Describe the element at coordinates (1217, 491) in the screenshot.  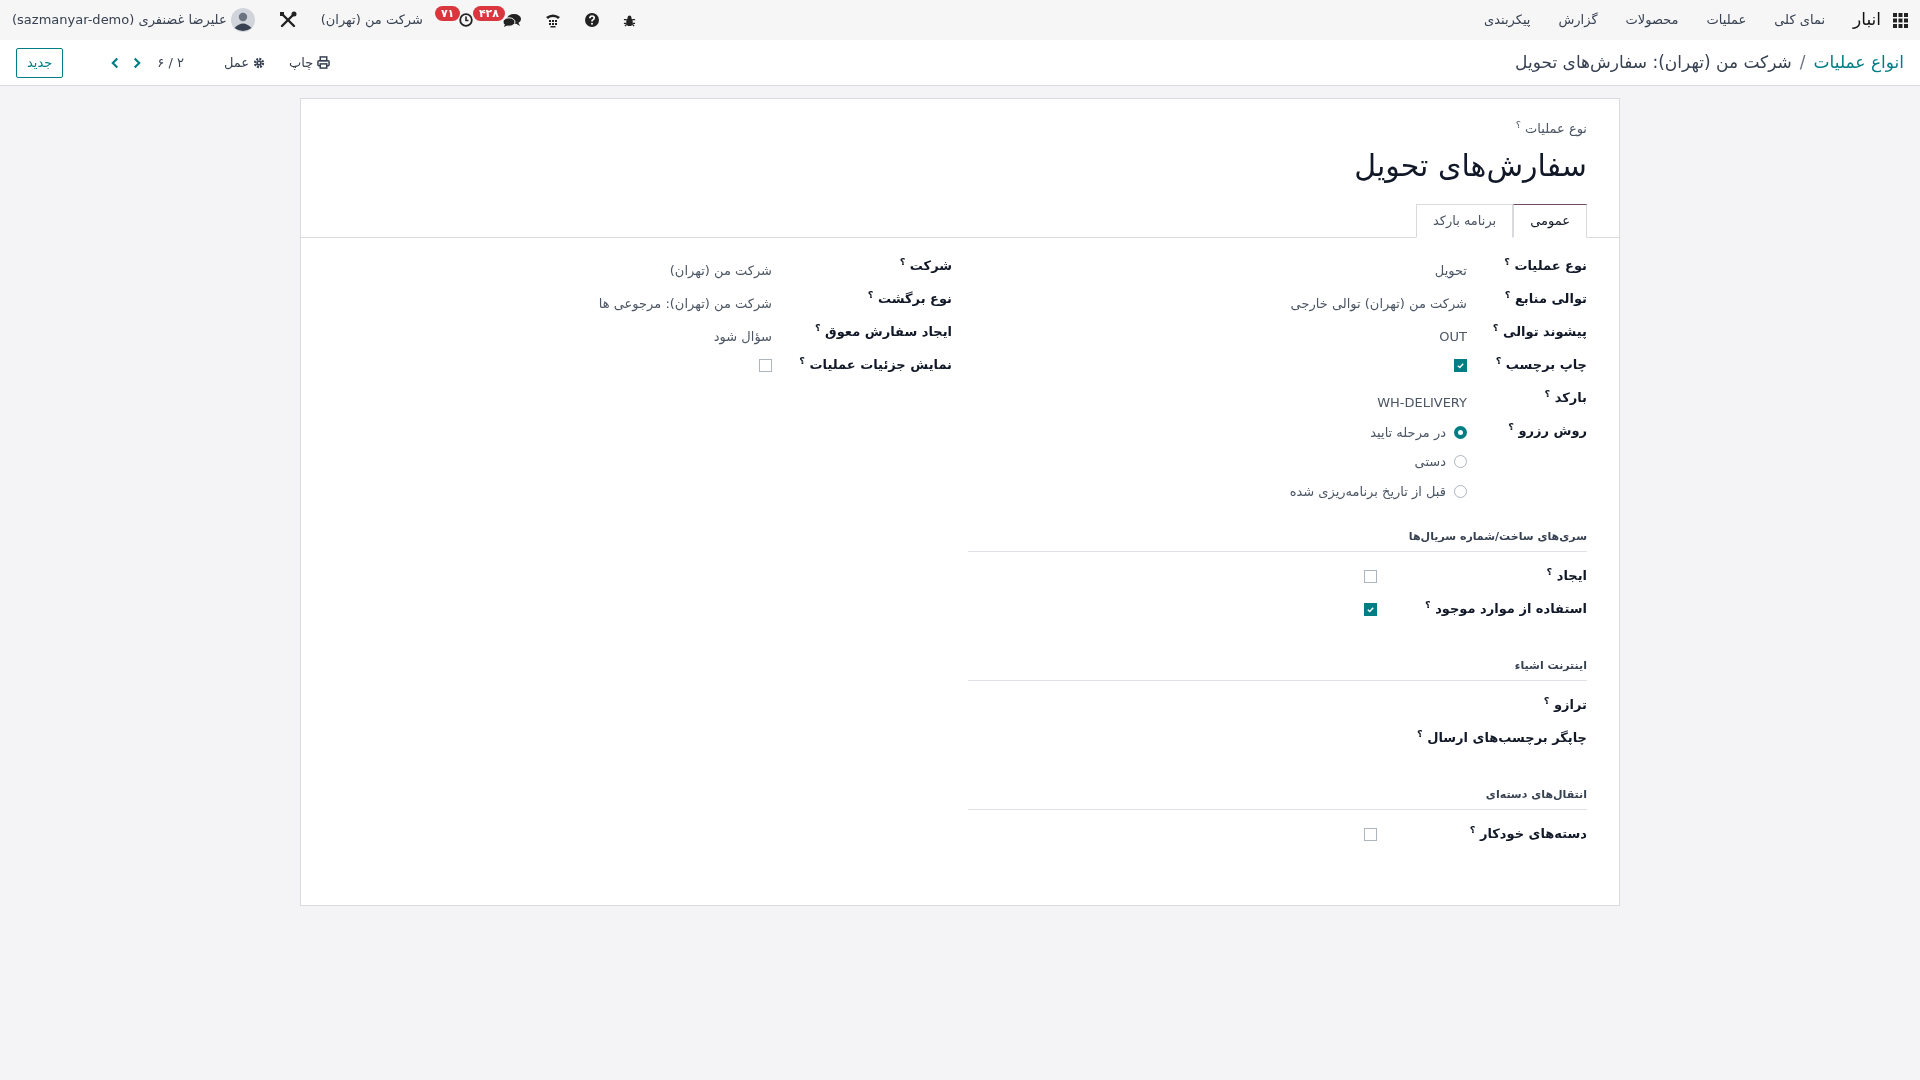
I see `radio-option: قبل از تاریخ برنامه‌ریزی شده` at that location.